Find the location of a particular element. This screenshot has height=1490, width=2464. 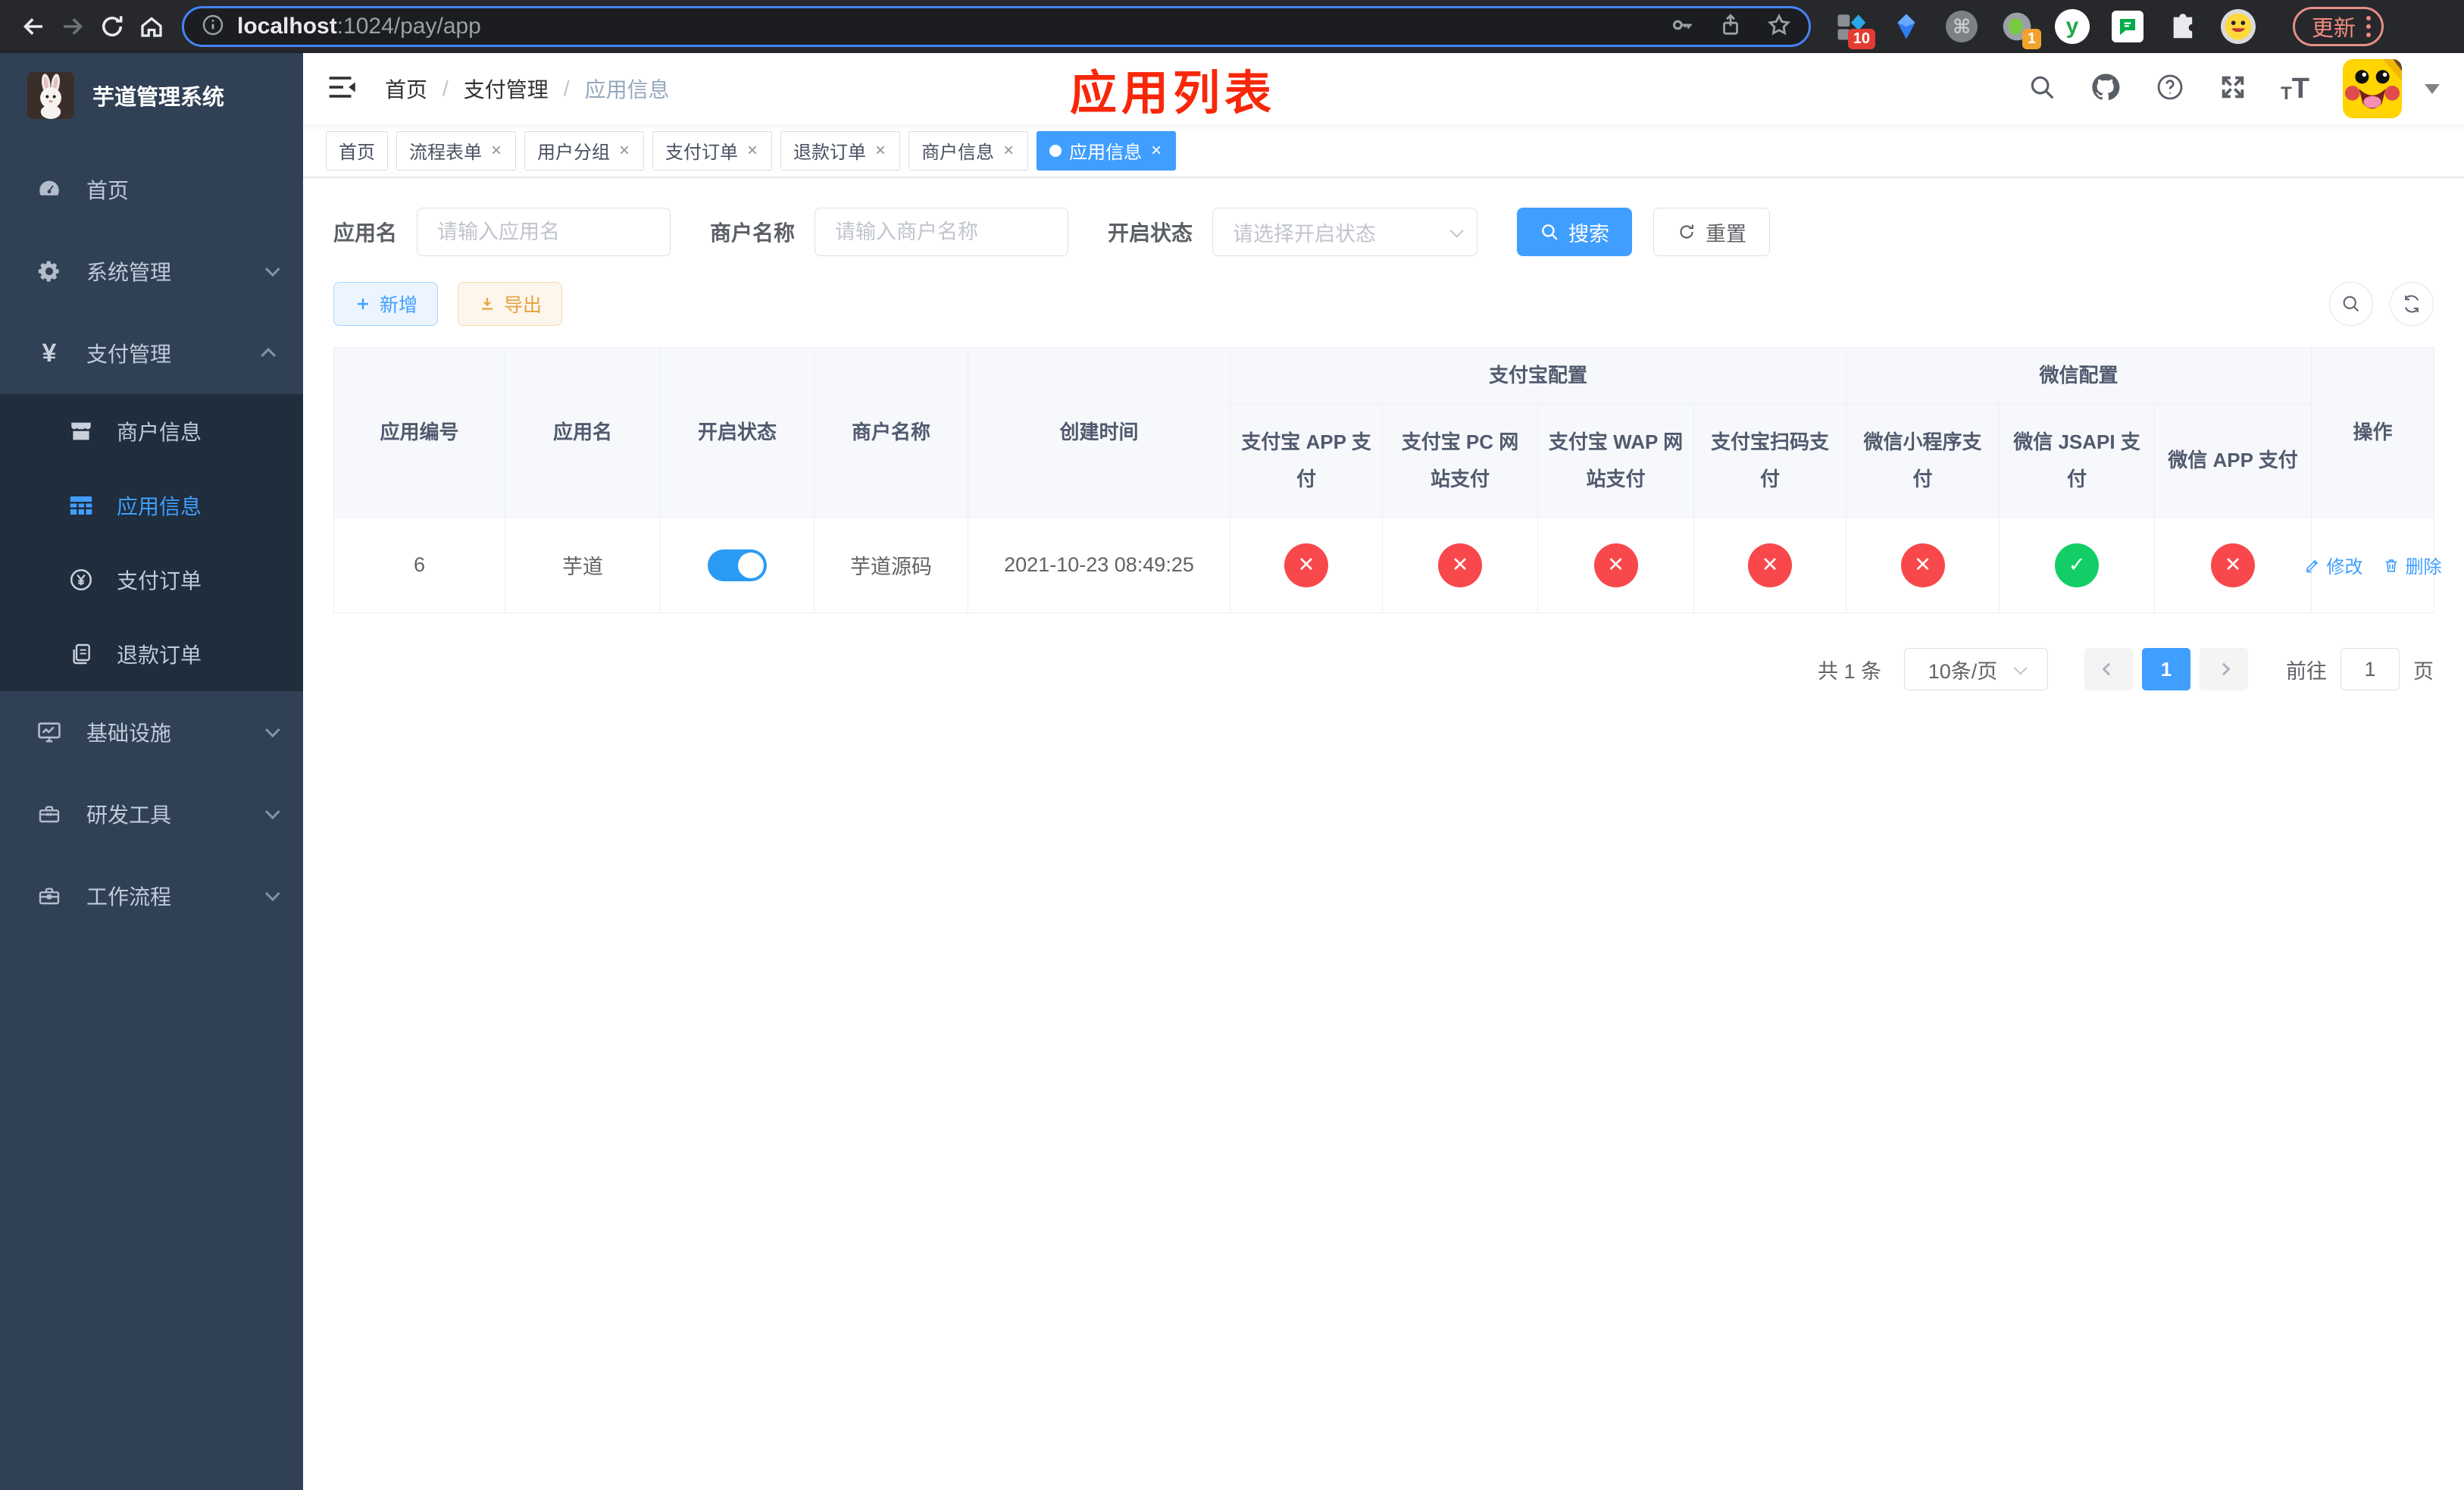

prev-page-button is located at coordinates (2108, 669).